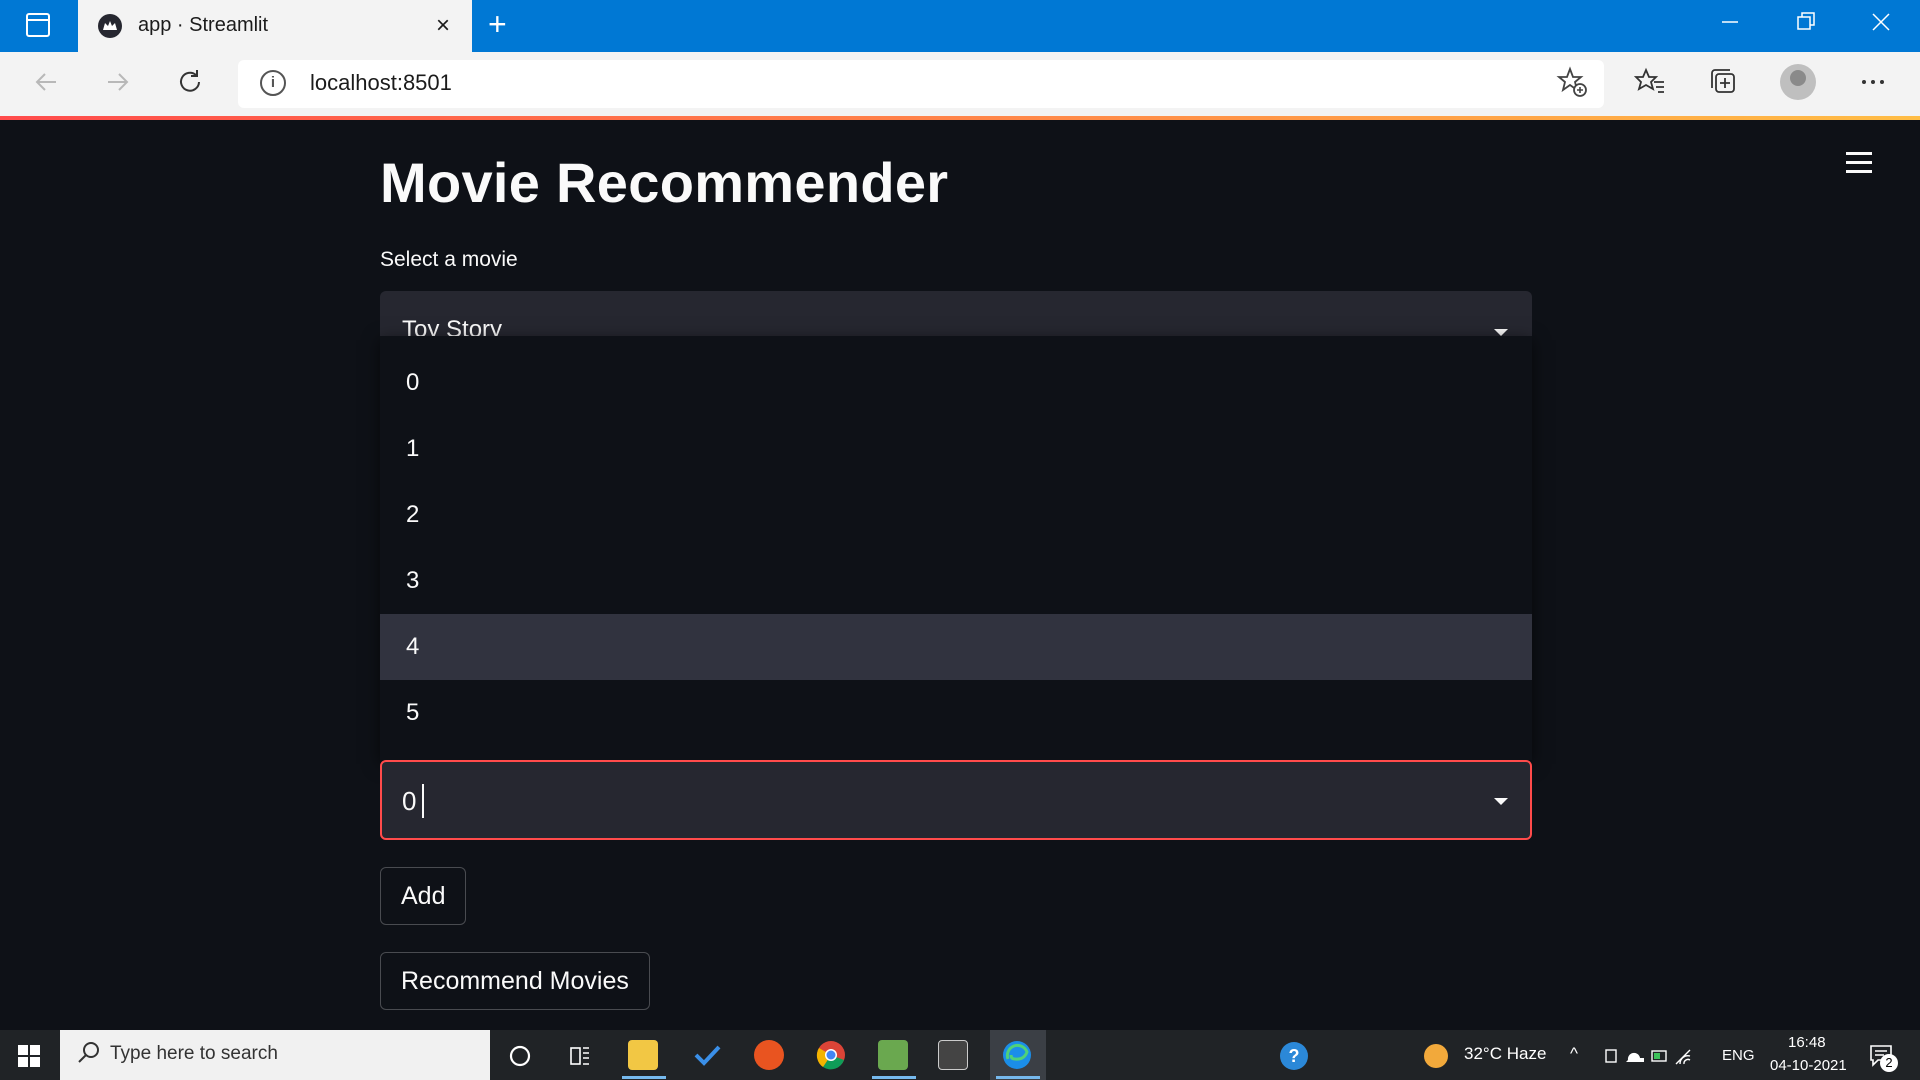  Describe the element at coordinates (194, 1053) in the screenshot. I see `taskbar-search-placeholder: Type here to search` at that location.